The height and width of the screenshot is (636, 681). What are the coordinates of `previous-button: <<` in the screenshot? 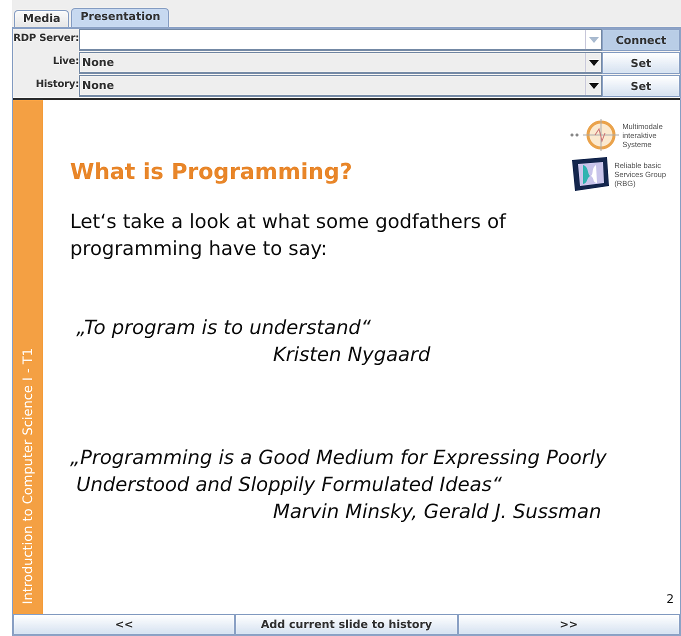 It's located at (124, 624).